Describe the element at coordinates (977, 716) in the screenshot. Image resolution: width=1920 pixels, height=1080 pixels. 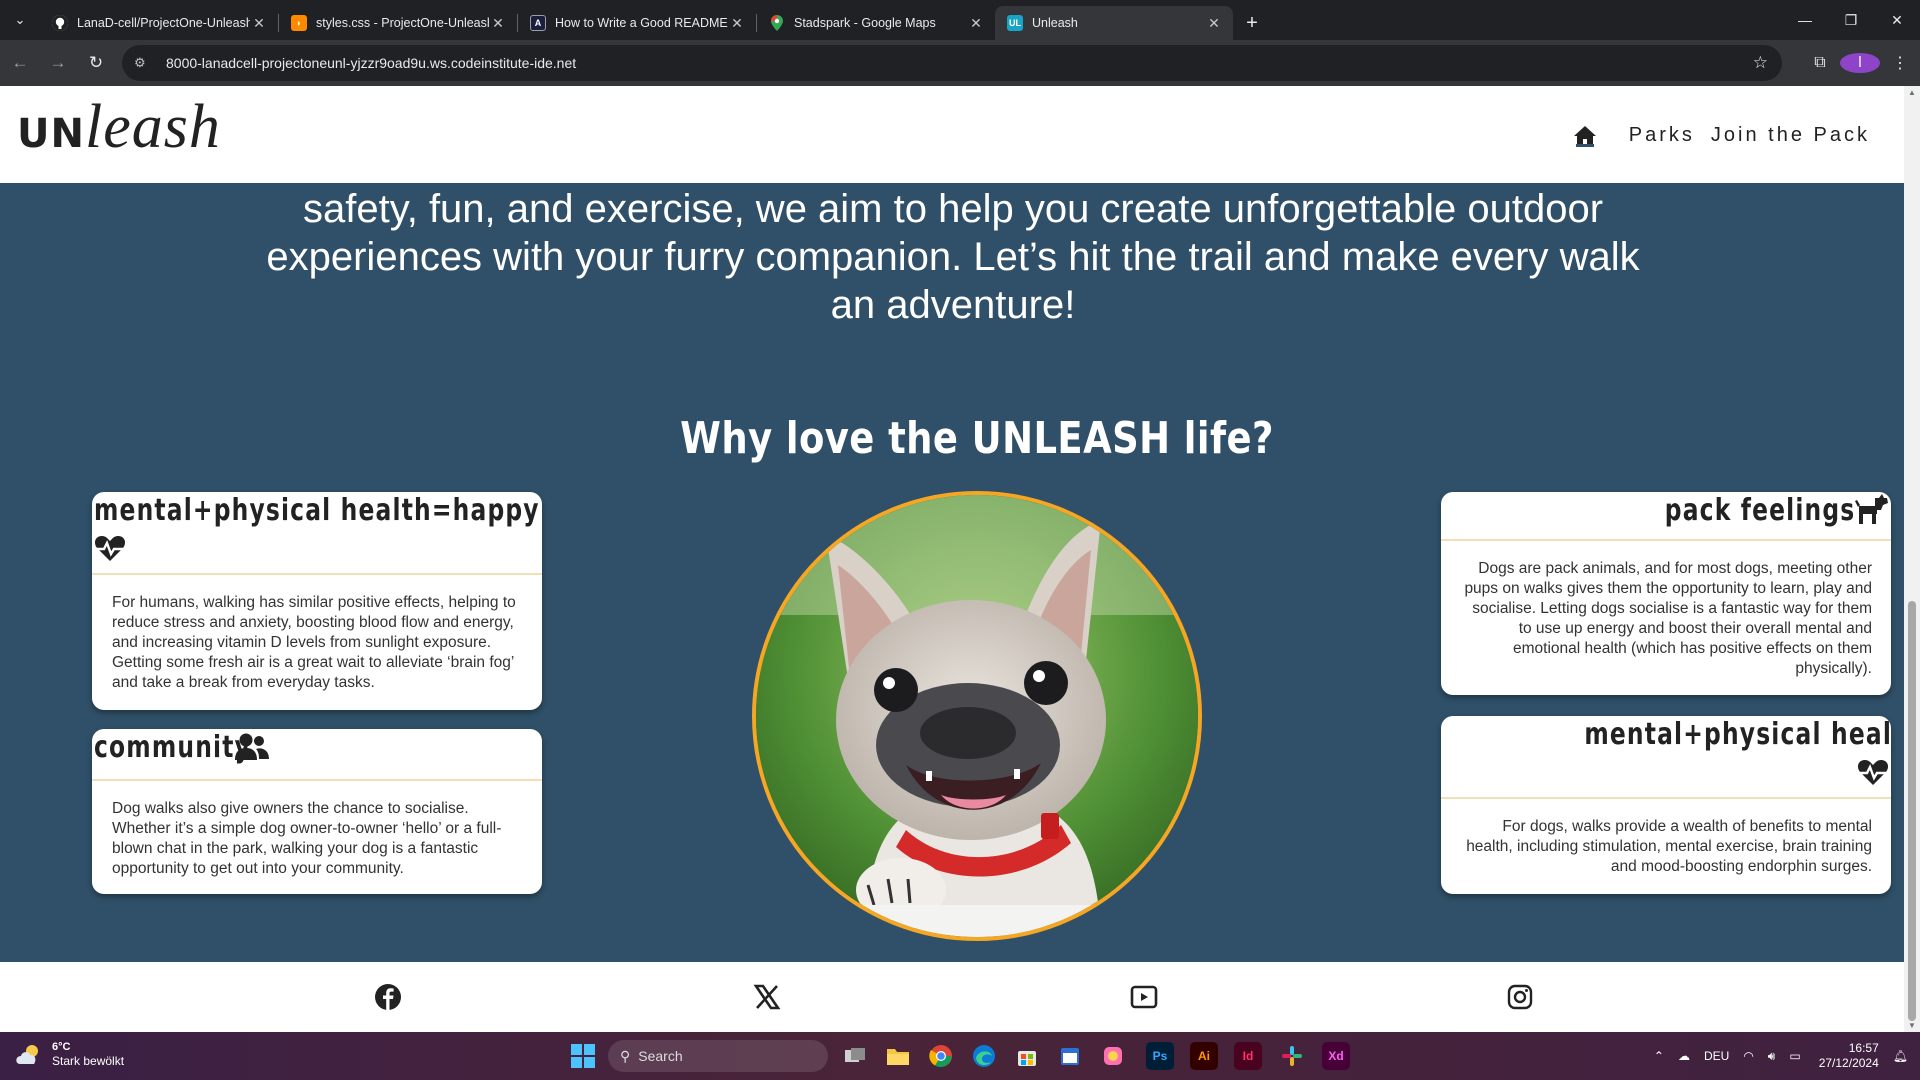
I see `dog-photo` at that location.